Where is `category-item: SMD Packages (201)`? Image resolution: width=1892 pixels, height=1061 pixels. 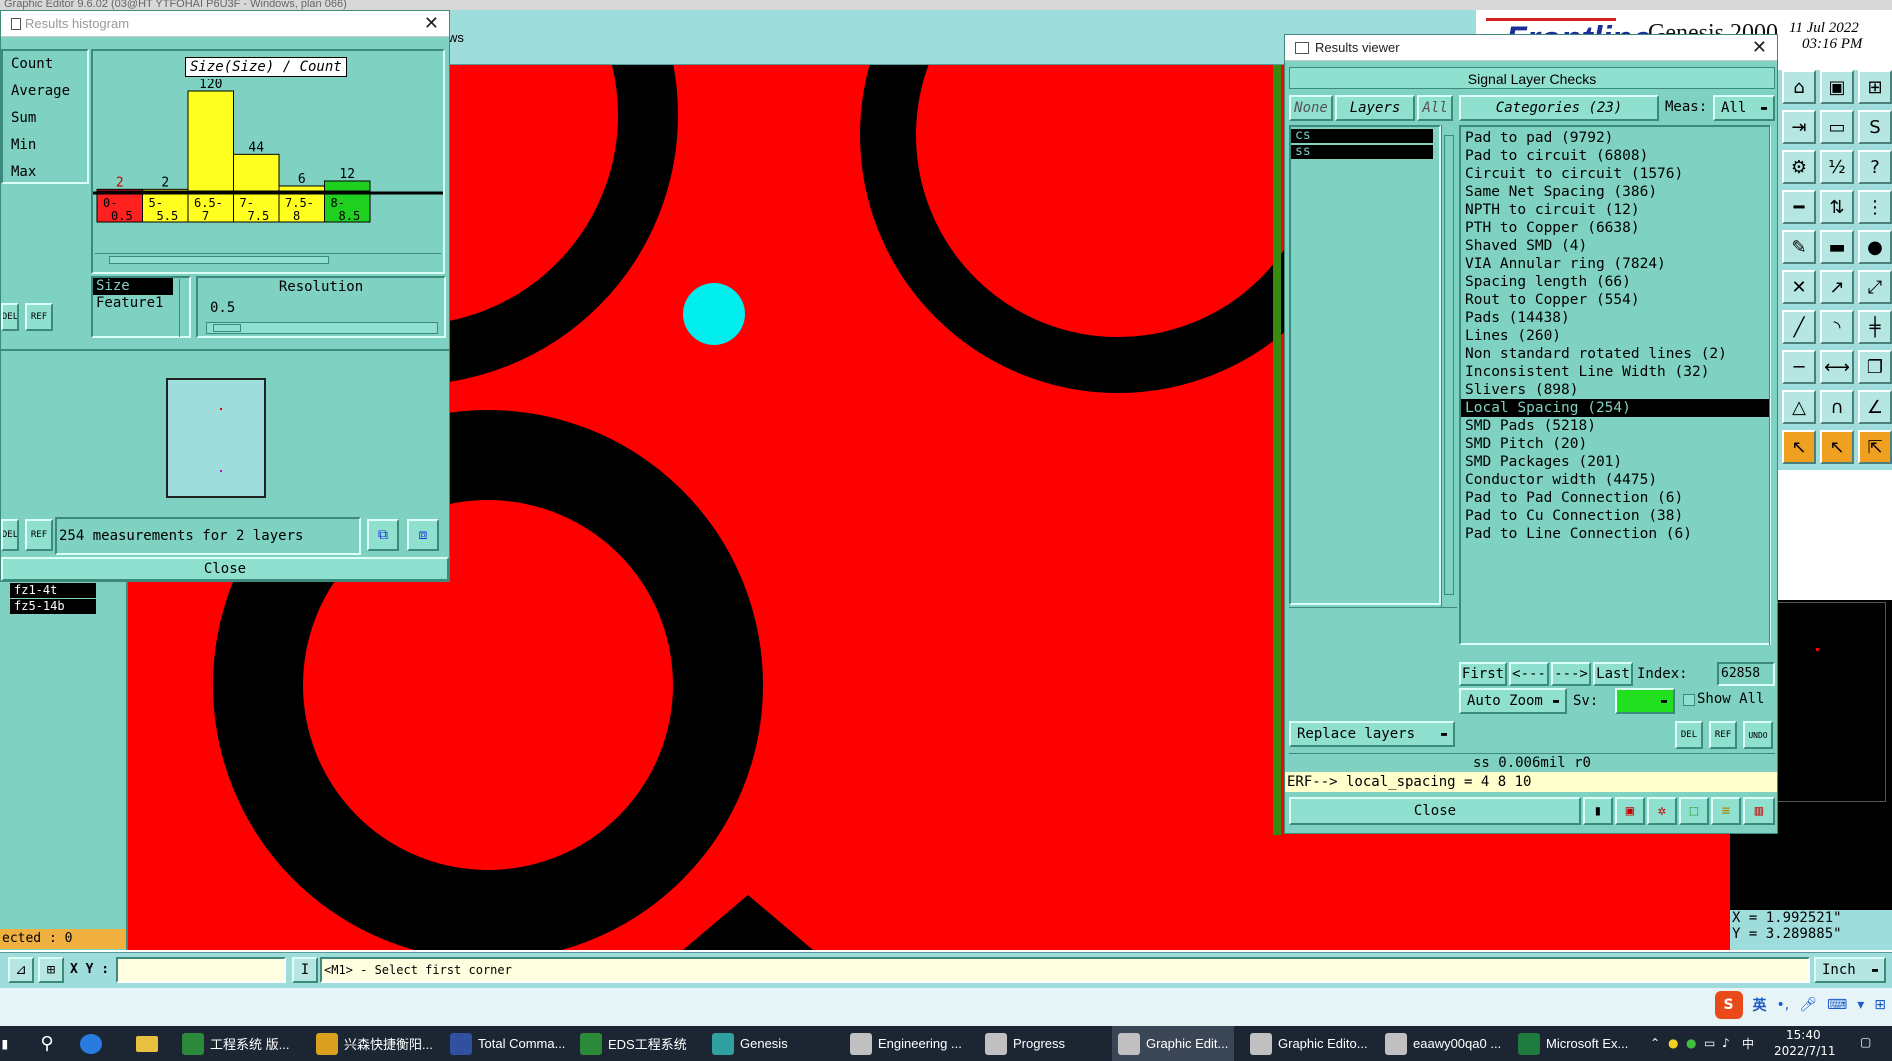 category-item: SMD Packages (201) is located at coordinates (1615, 462).